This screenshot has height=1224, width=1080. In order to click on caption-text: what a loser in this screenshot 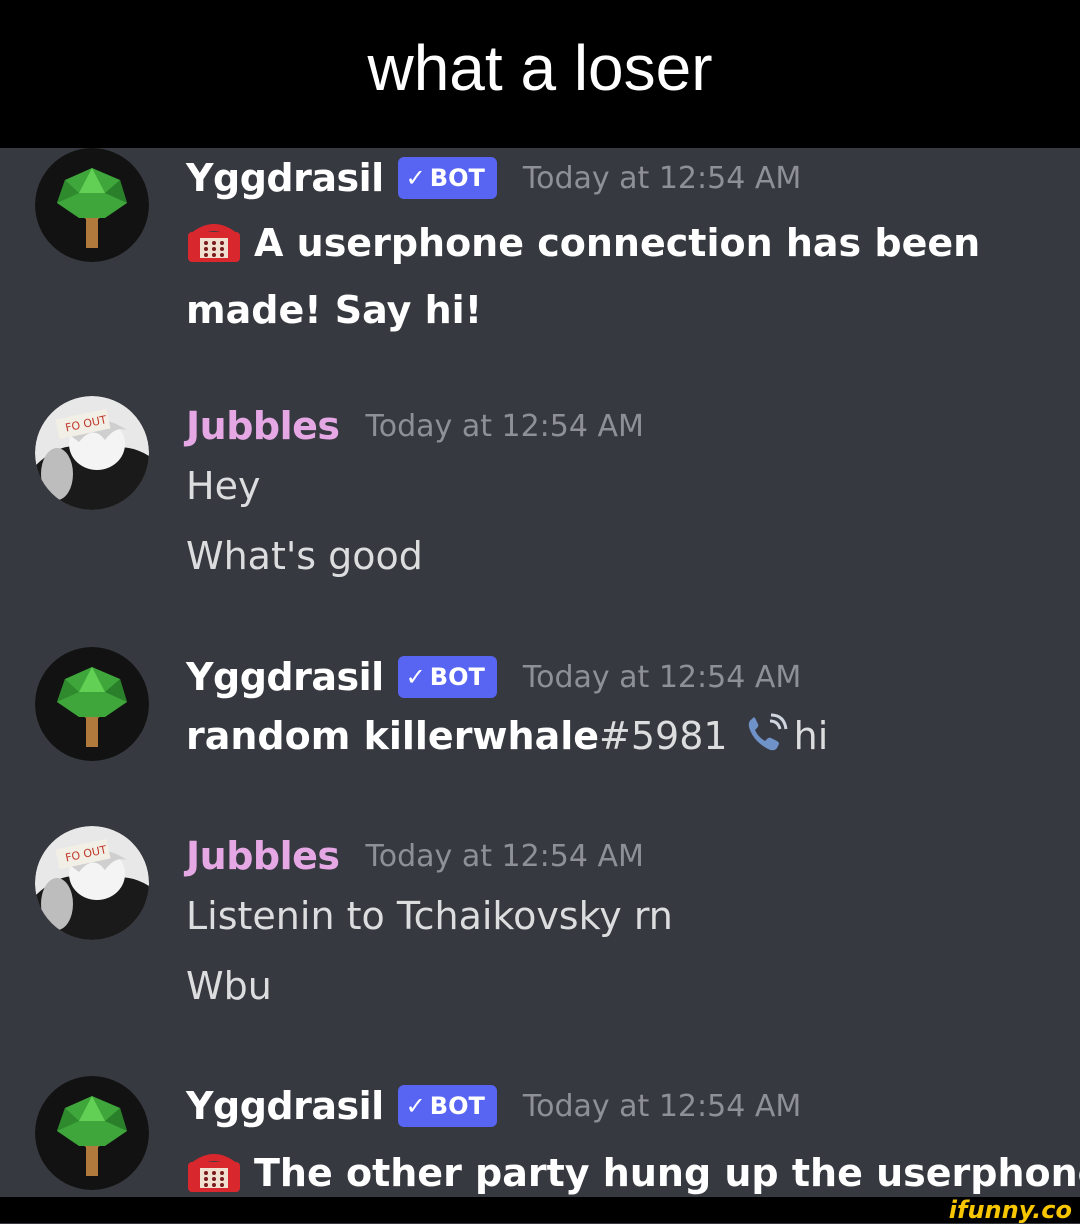, I will do `click(540, 68)`.